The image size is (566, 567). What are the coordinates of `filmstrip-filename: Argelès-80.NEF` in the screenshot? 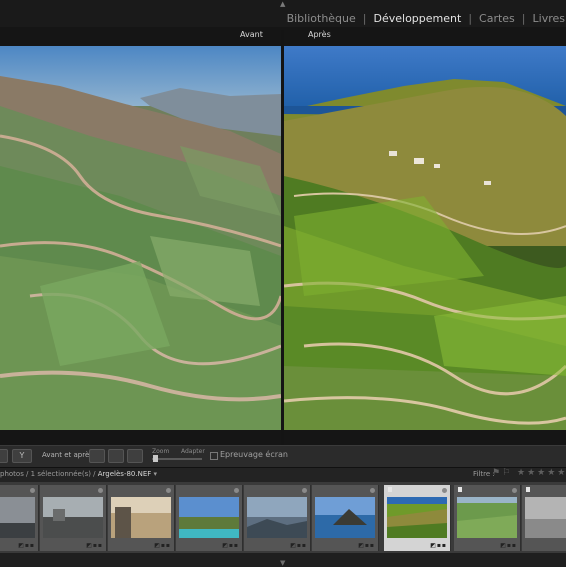 It's located at (124, 474).